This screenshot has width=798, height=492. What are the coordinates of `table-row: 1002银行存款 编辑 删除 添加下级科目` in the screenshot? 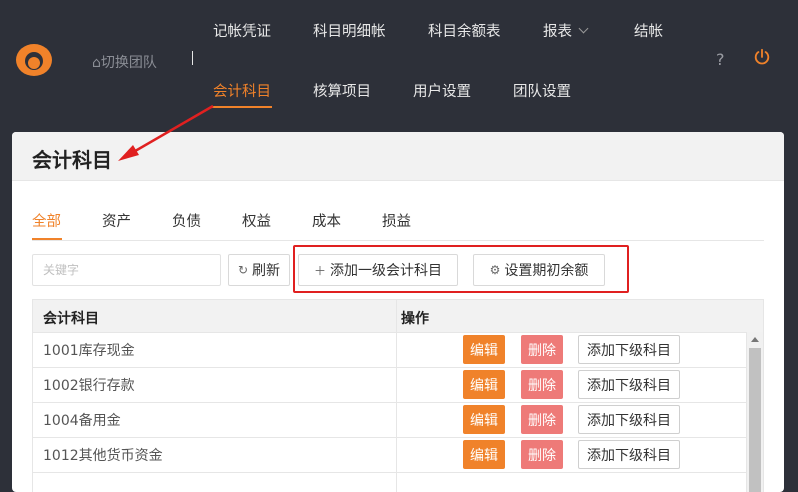 It's located at (389, 385).